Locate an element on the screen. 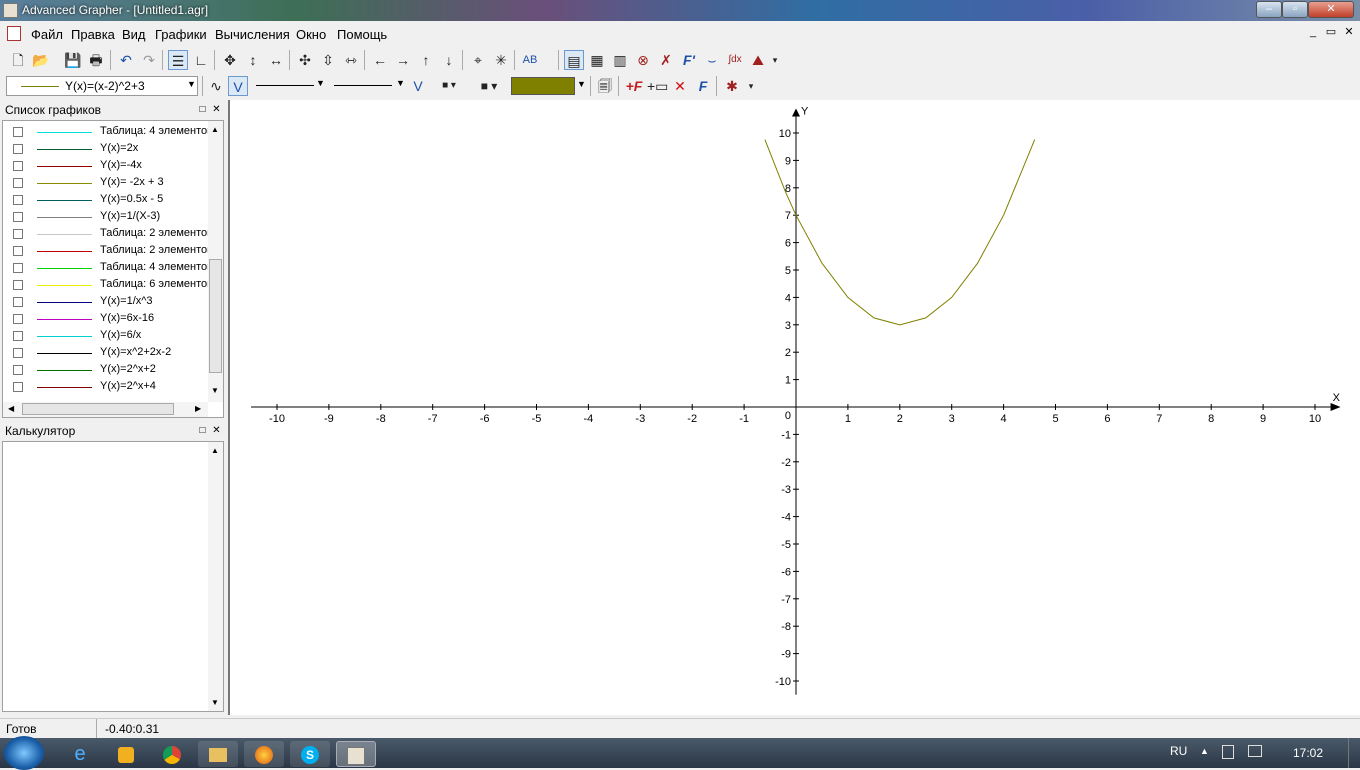  marker-select: ■ ▾ is located at coordinates (449, 86).